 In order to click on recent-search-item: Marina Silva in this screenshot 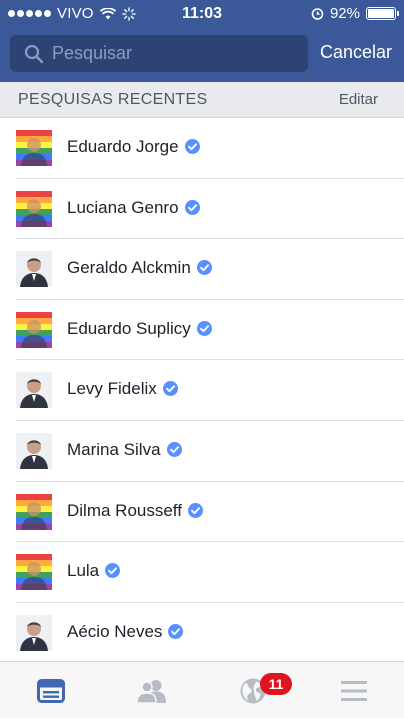, I will do `click(202, 451)`.